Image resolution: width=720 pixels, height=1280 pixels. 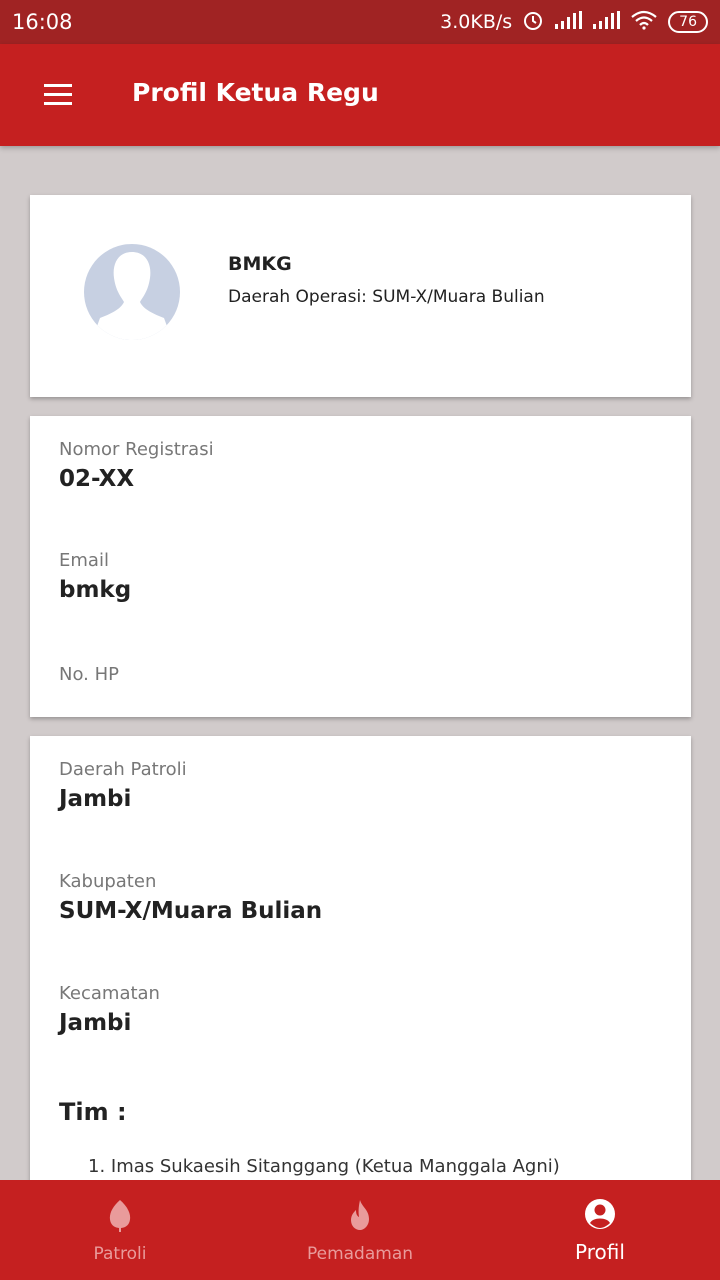 I want to click on field-label: Nomor Registrasi, so click(x=136, y=449).